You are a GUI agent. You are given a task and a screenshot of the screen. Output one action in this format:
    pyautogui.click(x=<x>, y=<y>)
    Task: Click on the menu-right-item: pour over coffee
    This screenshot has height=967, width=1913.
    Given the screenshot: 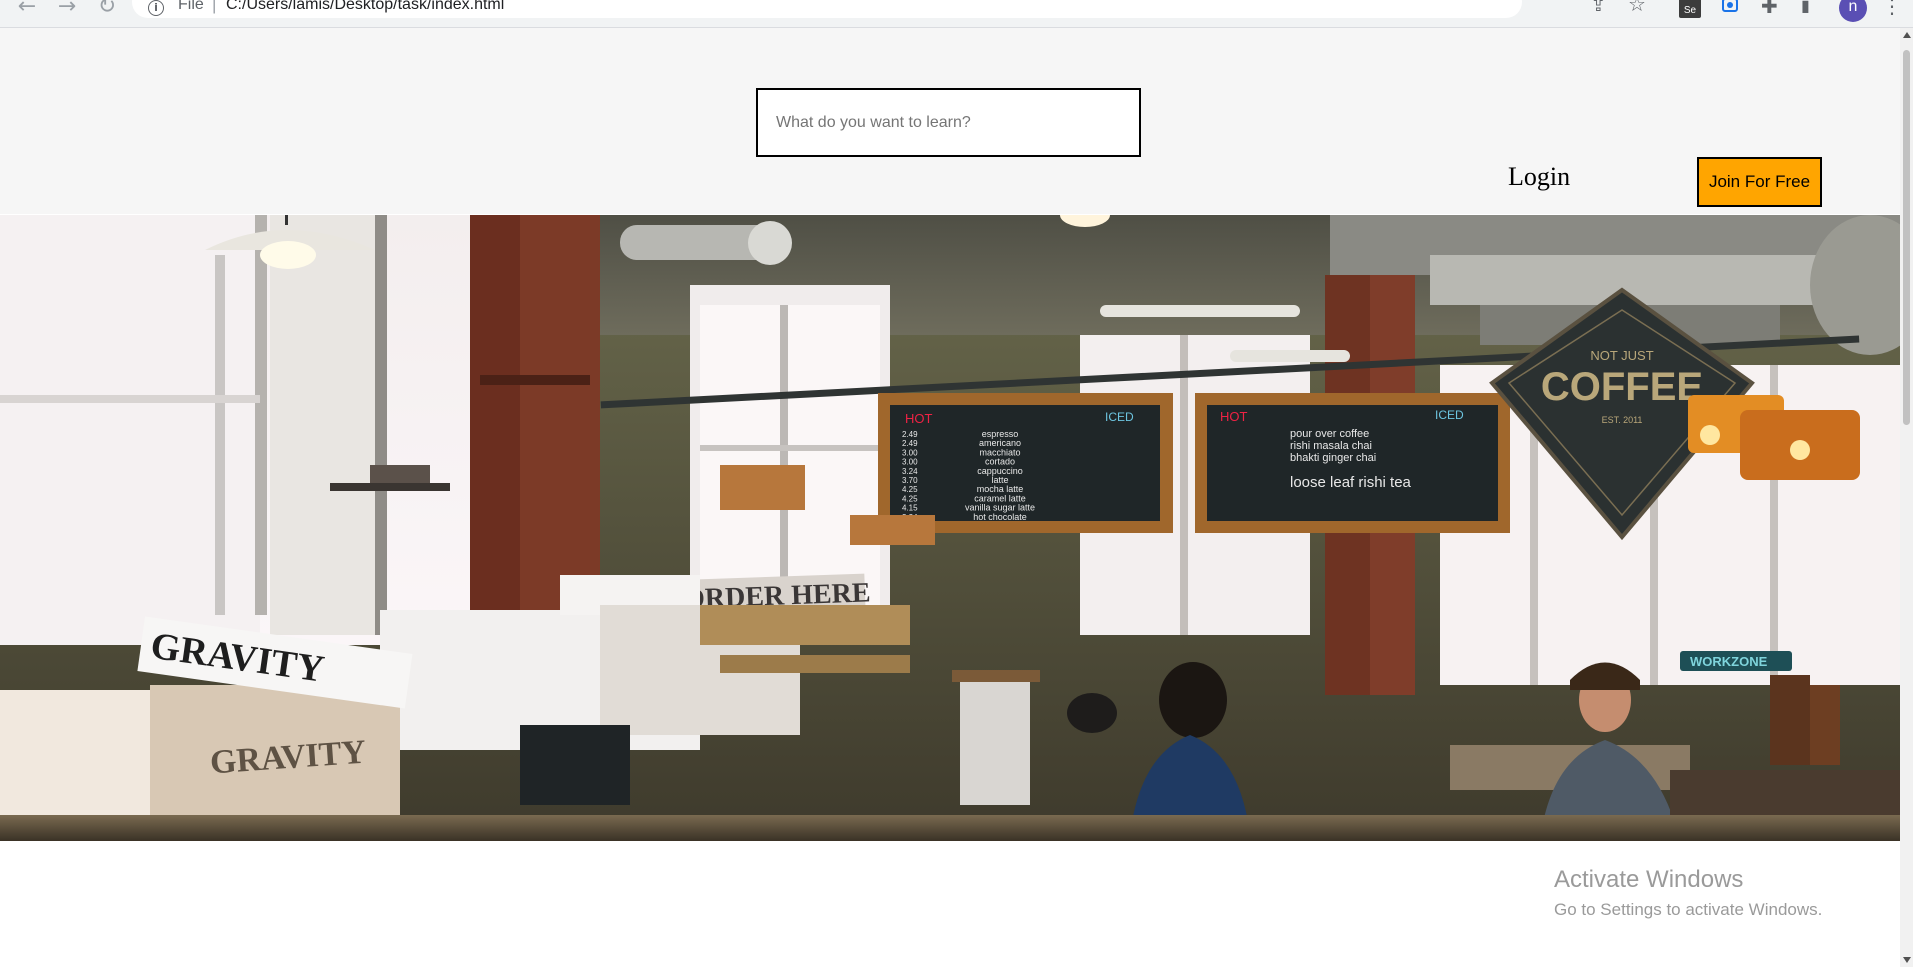 What is the action you would take?
    pyautogui.click(x=1329, y=434)
    